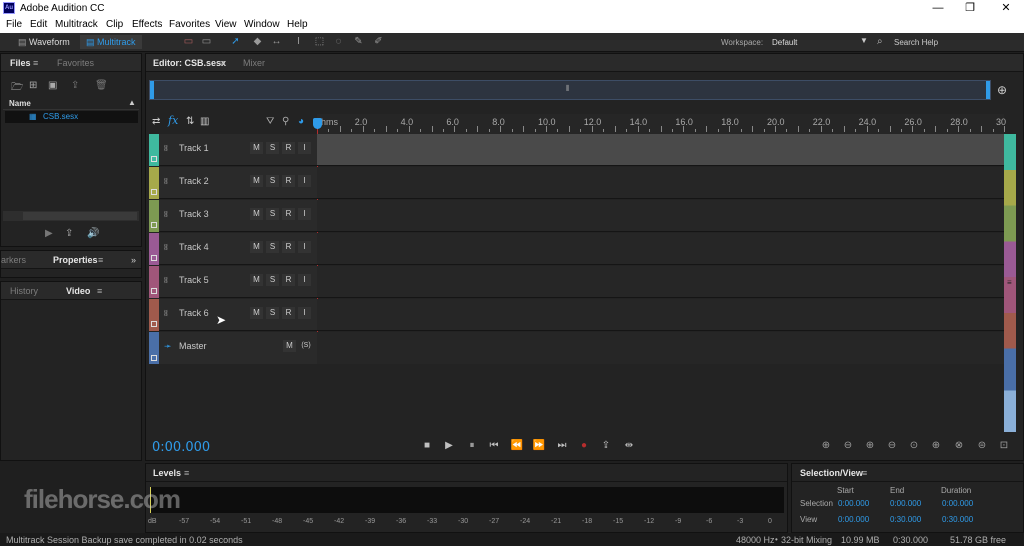 The height and width of the screenshot is (546, 1024). What do you see at coordinates (1002, 90) in the screenshot?
I see `zoom-reset-icon: ⊕` at bounding box center [1002, 90].